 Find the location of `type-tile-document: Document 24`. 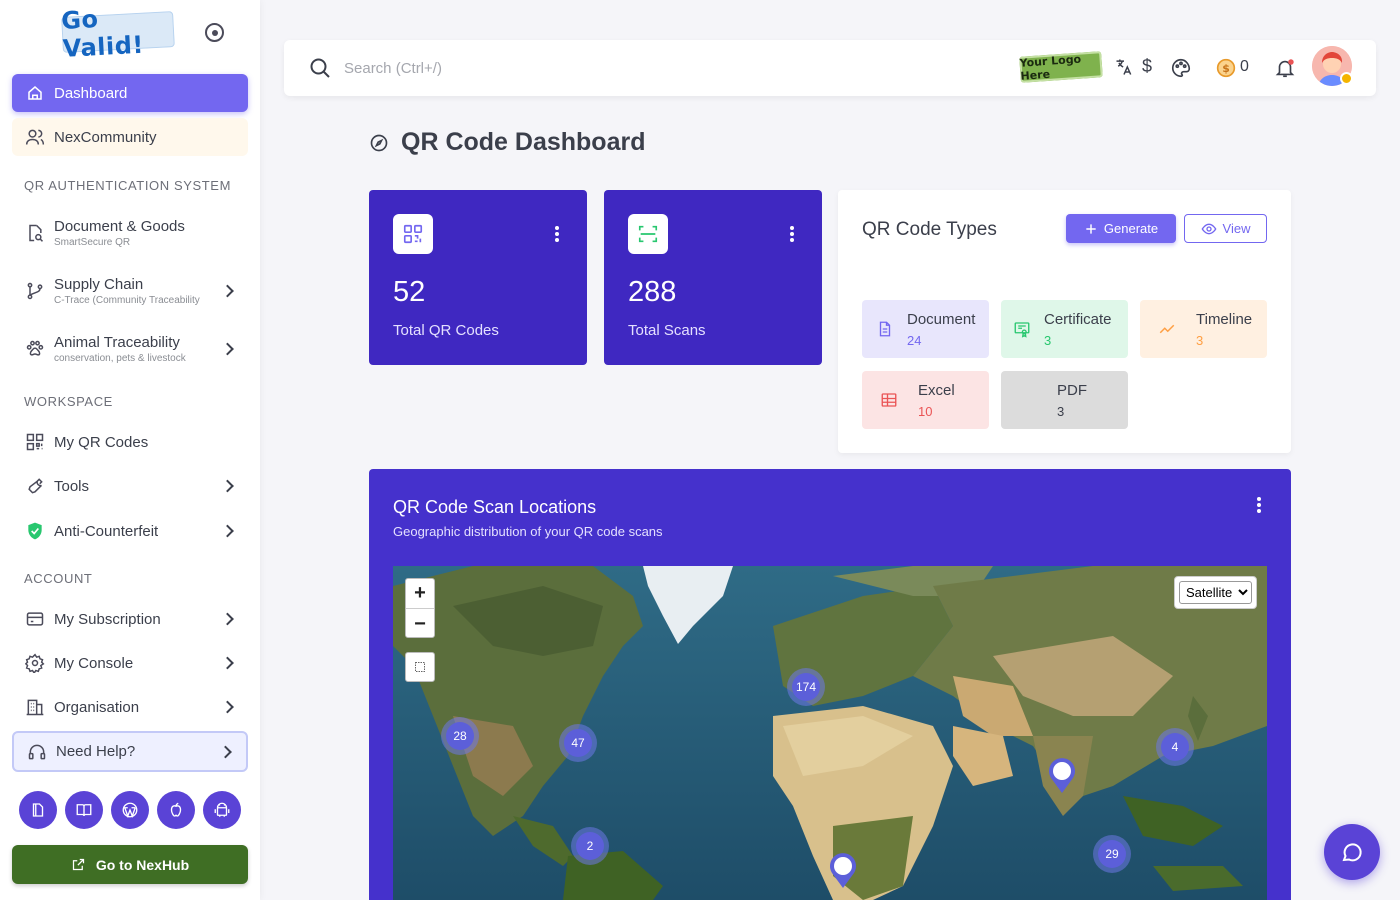

type-tile-document: Document 24 is located at coordinates (925, 329).